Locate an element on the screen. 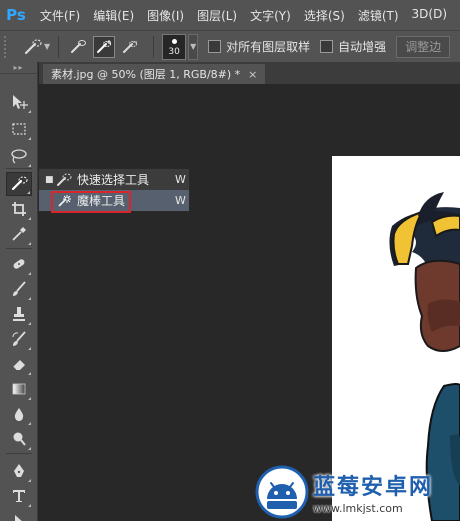  path-select-icon is located at coordinates (18, 518).